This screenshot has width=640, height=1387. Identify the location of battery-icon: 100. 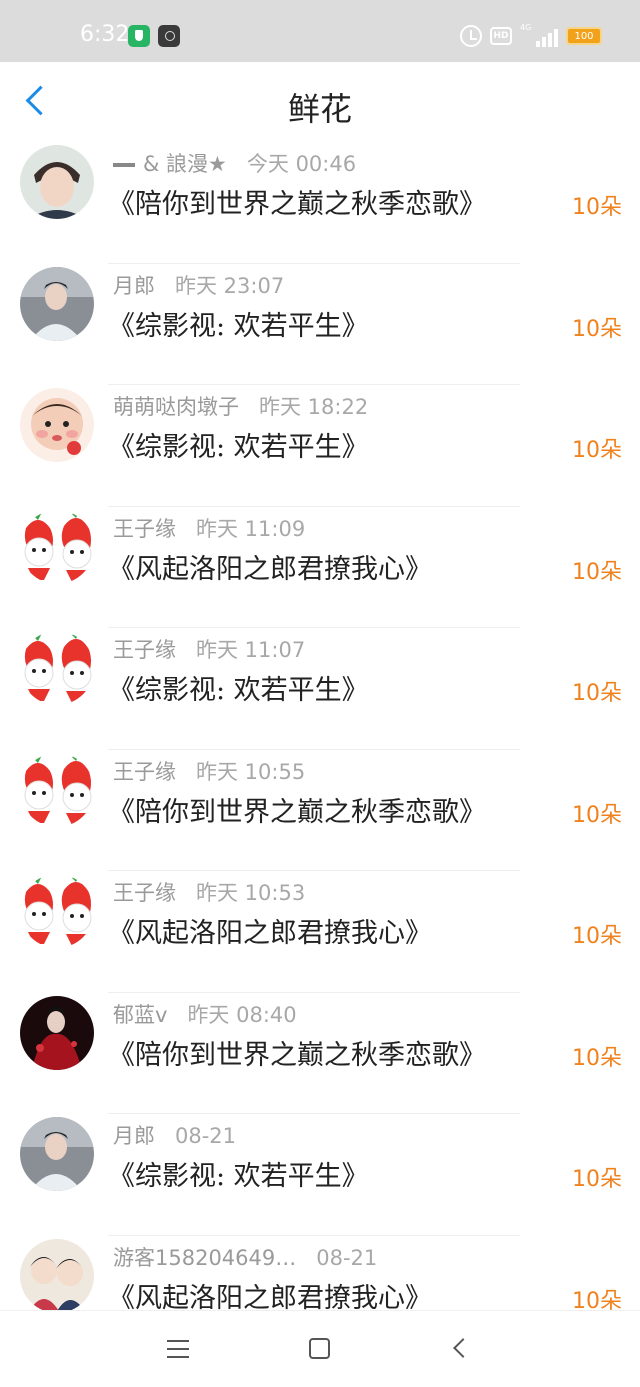
(584, 36).